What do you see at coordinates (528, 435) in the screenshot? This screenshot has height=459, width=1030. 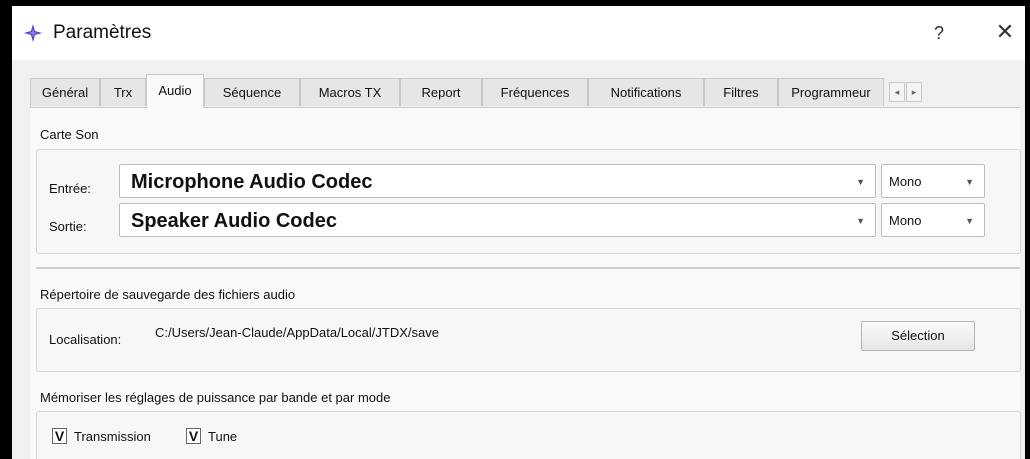 I see `power-group` at bounding box center [528, 435].